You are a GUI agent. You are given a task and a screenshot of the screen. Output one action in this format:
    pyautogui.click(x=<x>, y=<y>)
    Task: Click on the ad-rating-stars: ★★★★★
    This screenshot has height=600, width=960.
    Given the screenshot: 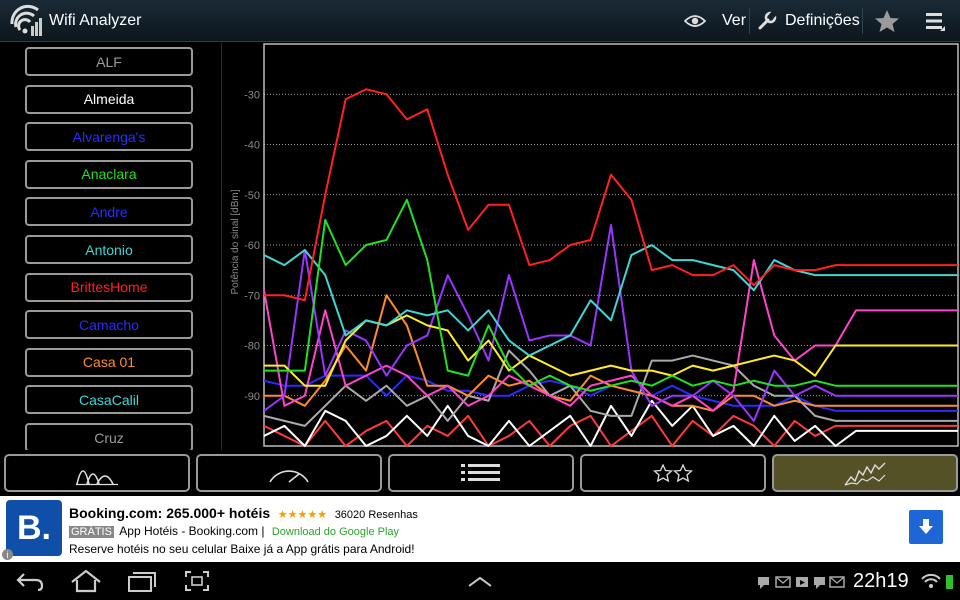 What is the action you would take?
    pyautogui.click(x=302, y=515)
    